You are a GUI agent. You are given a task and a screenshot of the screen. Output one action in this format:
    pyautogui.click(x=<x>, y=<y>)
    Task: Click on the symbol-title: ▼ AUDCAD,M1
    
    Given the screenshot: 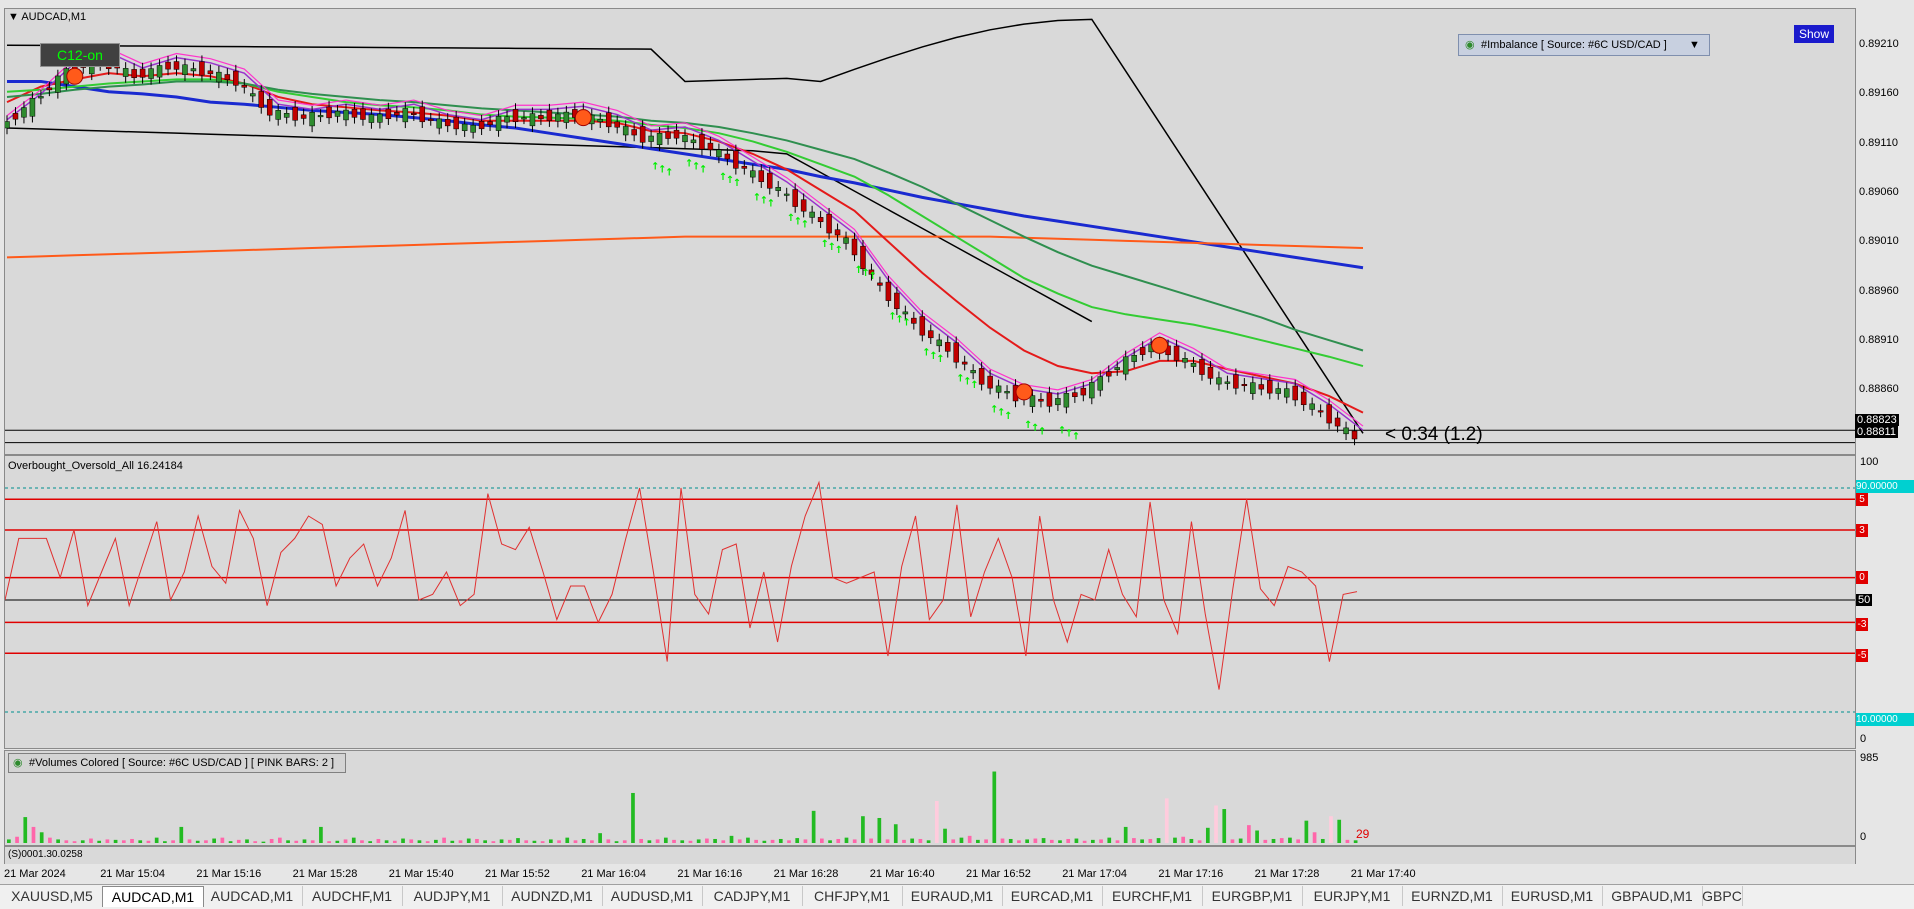 What is the action you would take?
    pyautogui.click(x=47, y=17)
    